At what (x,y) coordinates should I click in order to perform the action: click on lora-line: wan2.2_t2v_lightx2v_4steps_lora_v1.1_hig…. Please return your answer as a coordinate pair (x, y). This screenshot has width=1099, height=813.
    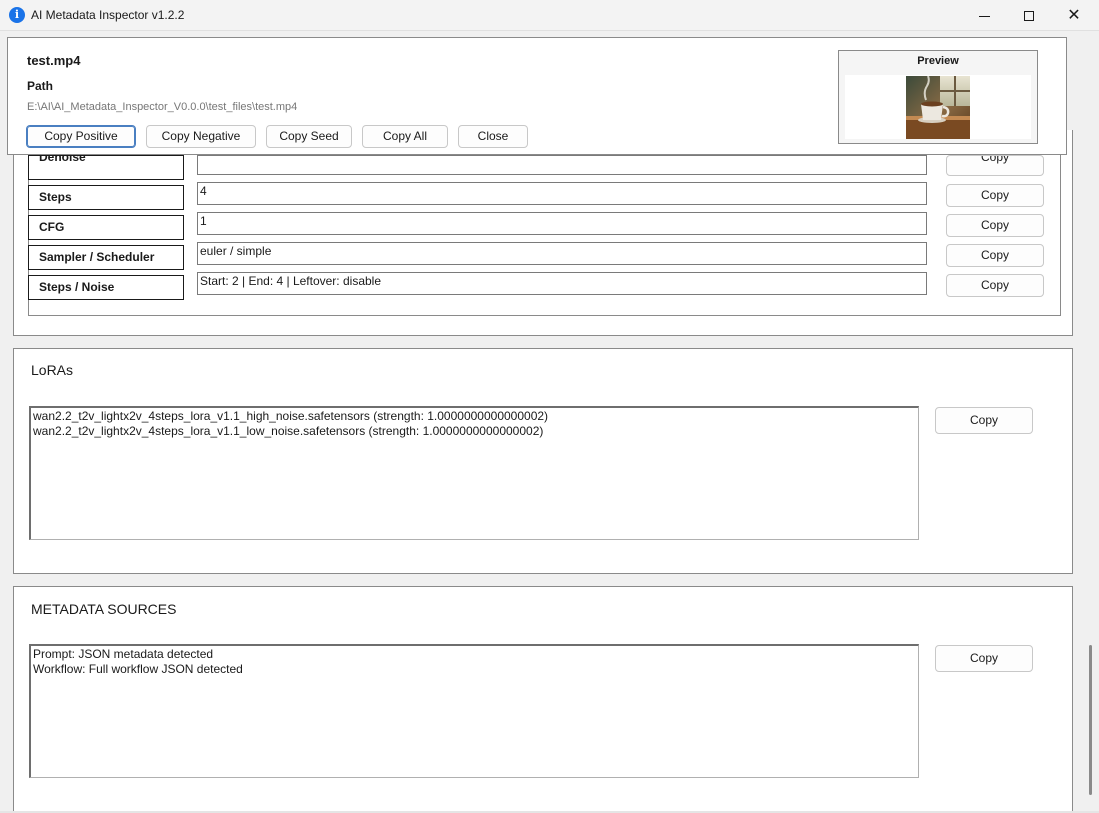
    Looking at the image, I should click on (291, 416).